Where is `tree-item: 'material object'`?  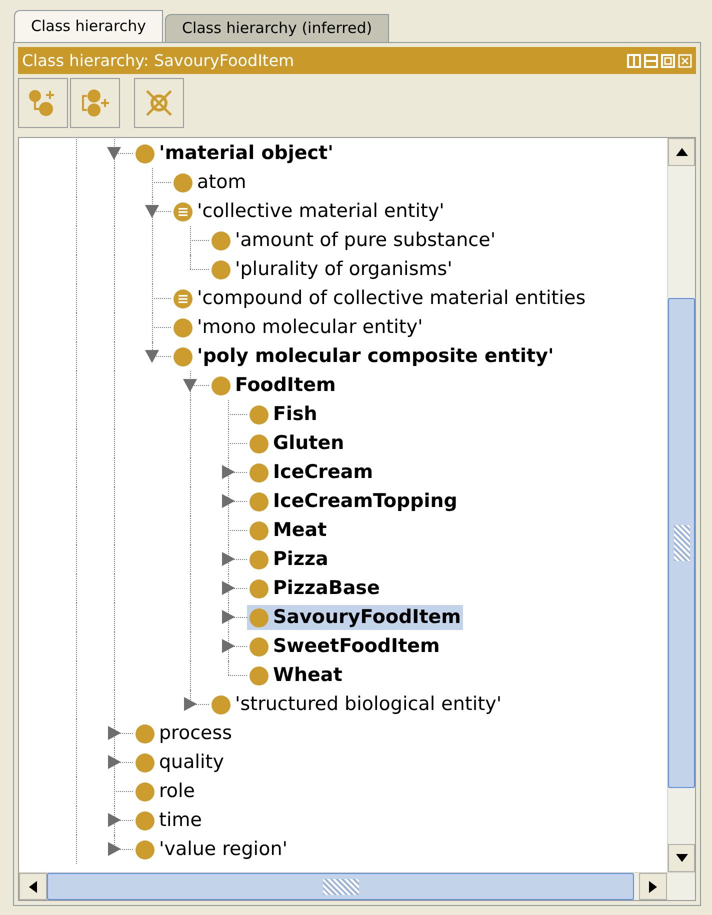 tree-item: 'material object' is located at coordinates (234, 153).